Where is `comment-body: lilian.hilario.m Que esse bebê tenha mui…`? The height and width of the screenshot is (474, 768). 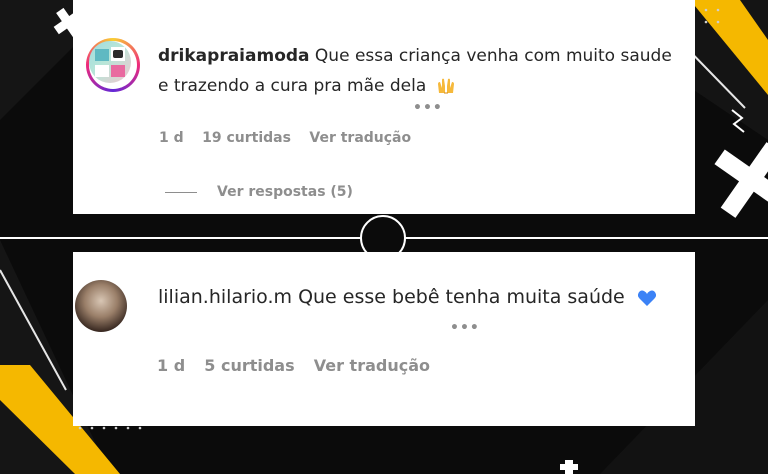
comment-body: lilian.hilario.m Que esse bebê tenha mui… is located at coordinates (407, 297).